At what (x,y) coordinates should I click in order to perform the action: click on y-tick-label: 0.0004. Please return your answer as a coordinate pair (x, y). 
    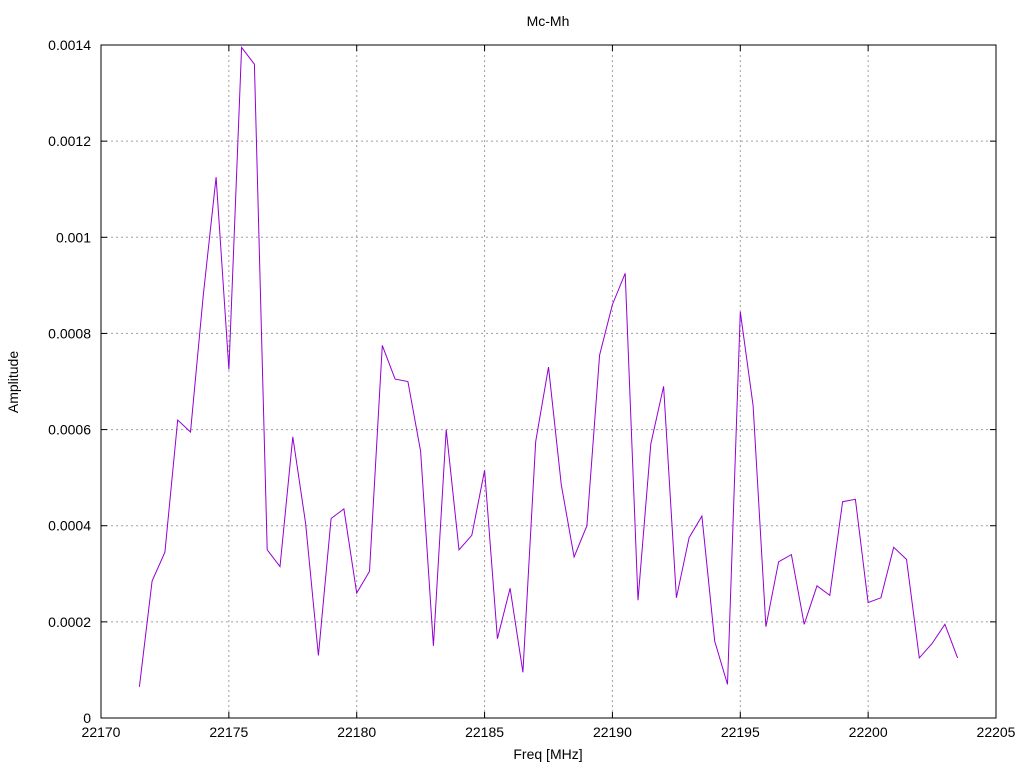
    Looking at the image, I should click on (69, 526).